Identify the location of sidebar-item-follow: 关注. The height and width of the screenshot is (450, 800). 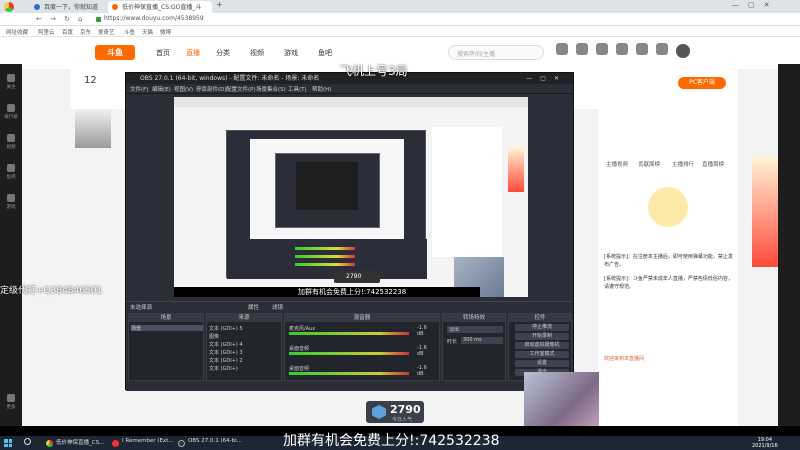
(11, 82).